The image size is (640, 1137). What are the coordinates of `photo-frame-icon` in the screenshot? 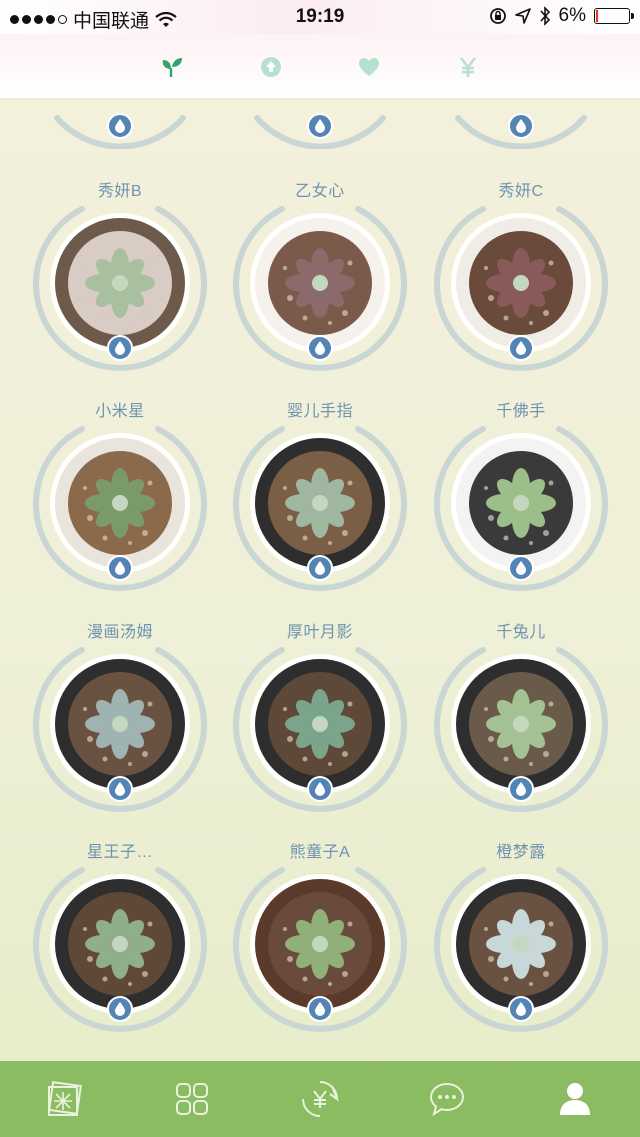 It's located at (65, 1098).